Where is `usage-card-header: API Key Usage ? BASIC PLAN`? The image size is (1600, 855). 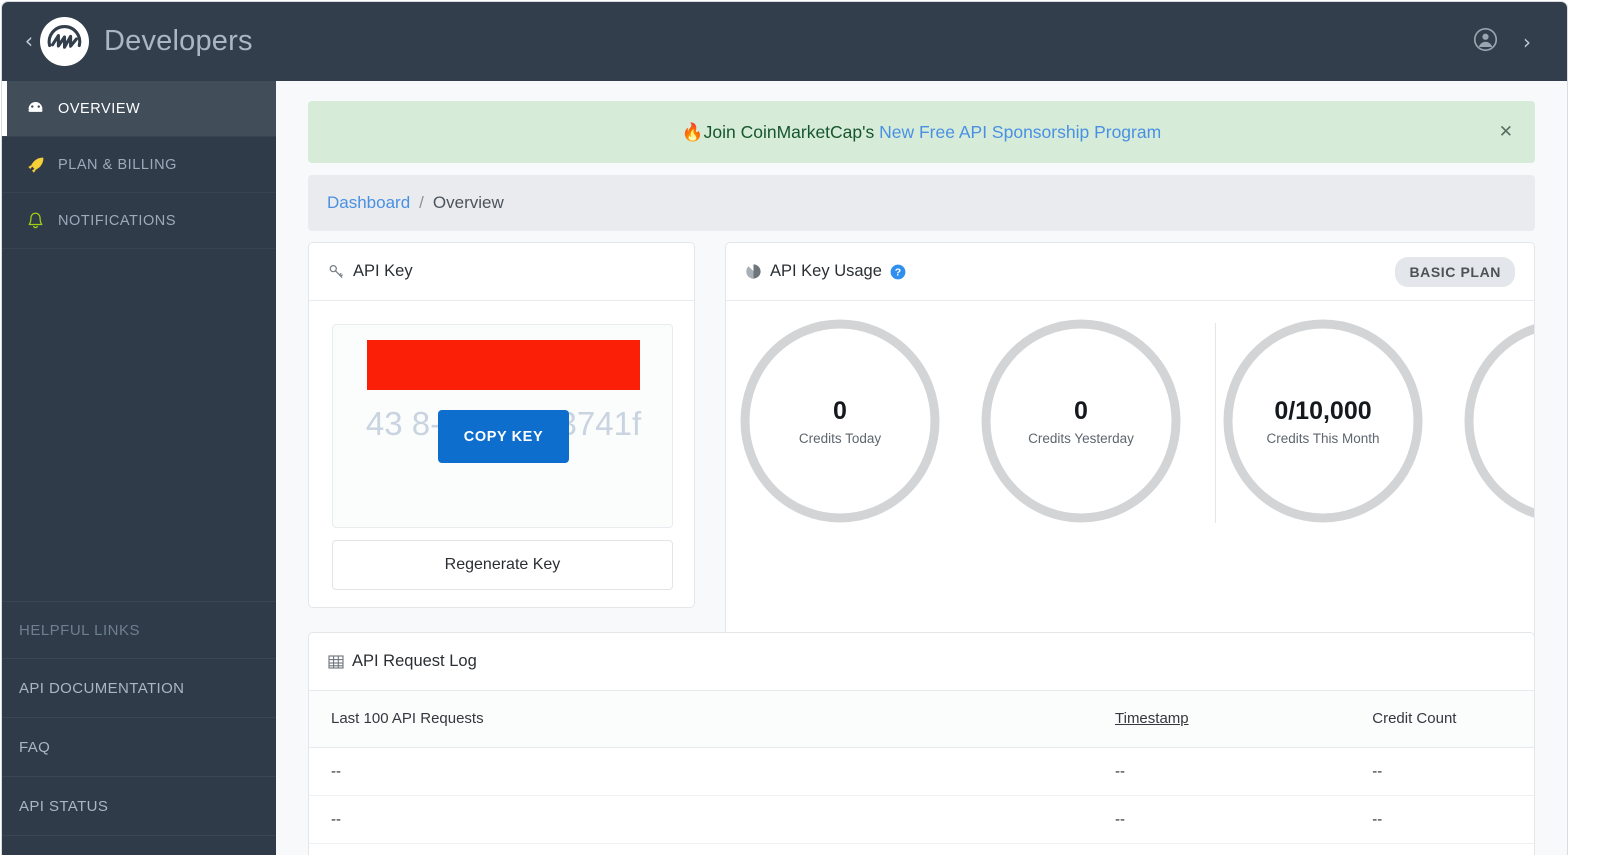
usage-card-header: API Key Usage ? BASIC PLAN is located at coordinates (1130, 272).